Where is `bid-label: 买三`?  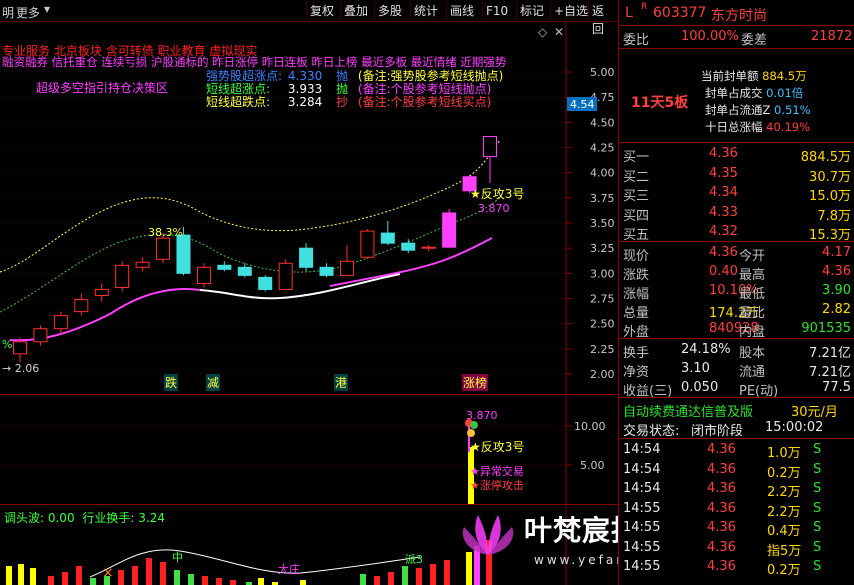
bid-label: 买三 is located at coordinates (636, 196).